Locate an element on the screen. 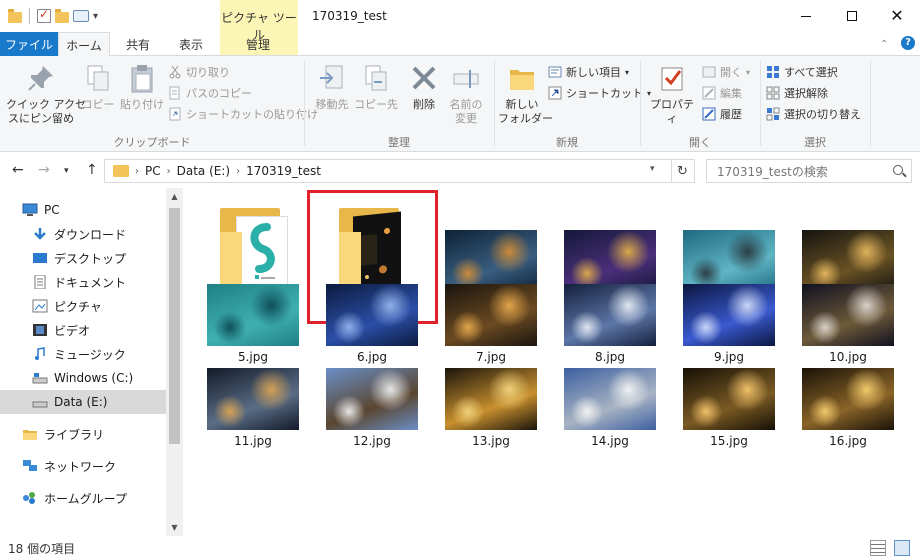 The width and height of the screenshot is (920, 560). file-tile-image: 2.jpg is located at coordinates (610, 253).